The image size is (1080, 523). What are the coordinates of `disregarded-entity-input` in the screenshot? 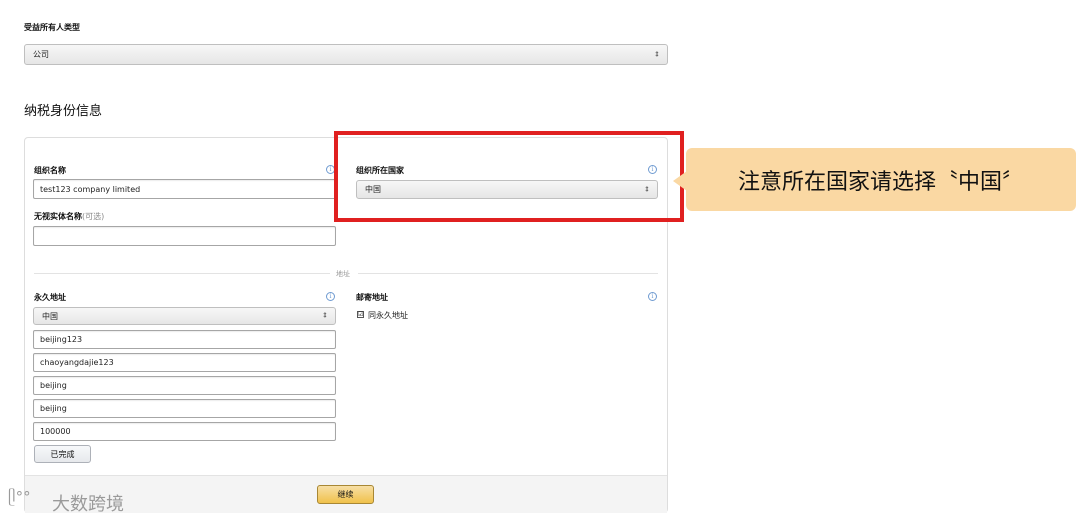 It's located at (184, 236).